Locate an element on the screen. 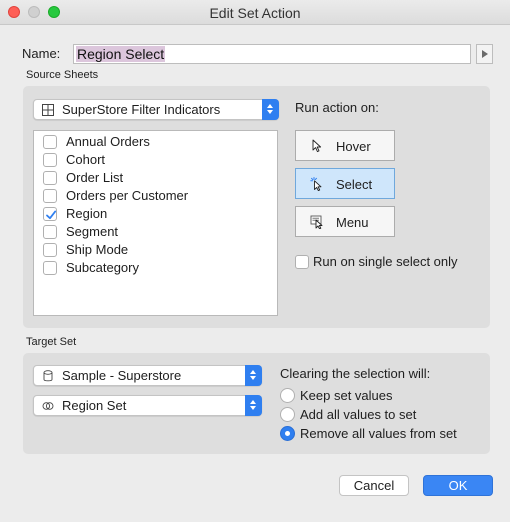 The width and height of the screenshot is (510, 522). sheet-label: Subcategory is located at coordinates (102, 267).